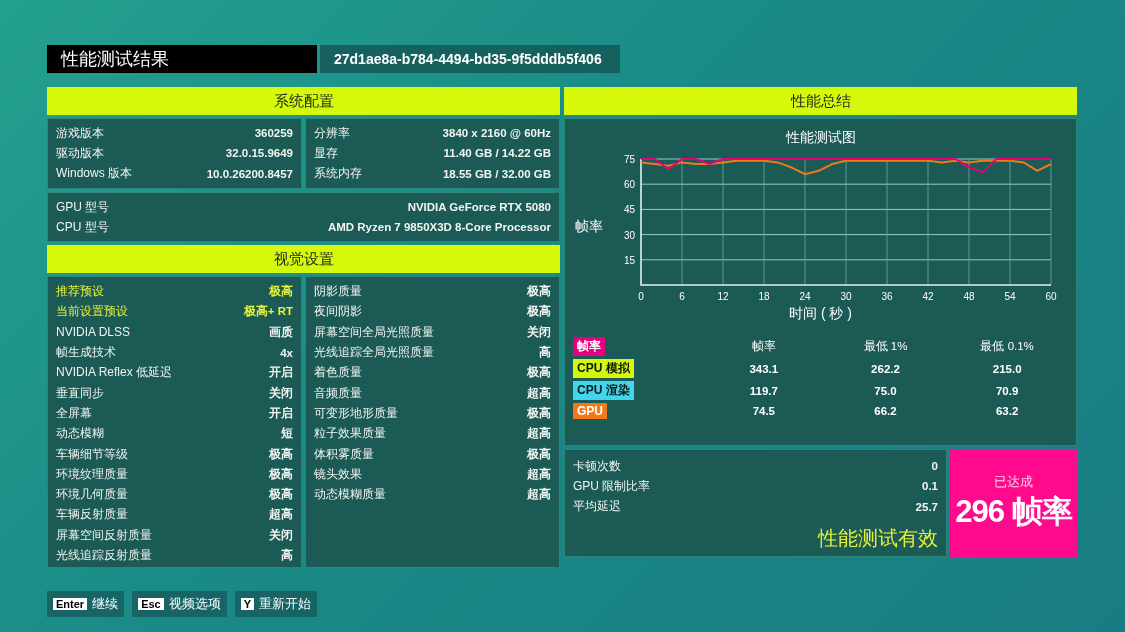 This screenshot has width=1125, height=632. What do you see at coordinates (92, 454) in the screenshot?
I see `setting-label: 车辆细节等级` at bounding box center [92, 454].